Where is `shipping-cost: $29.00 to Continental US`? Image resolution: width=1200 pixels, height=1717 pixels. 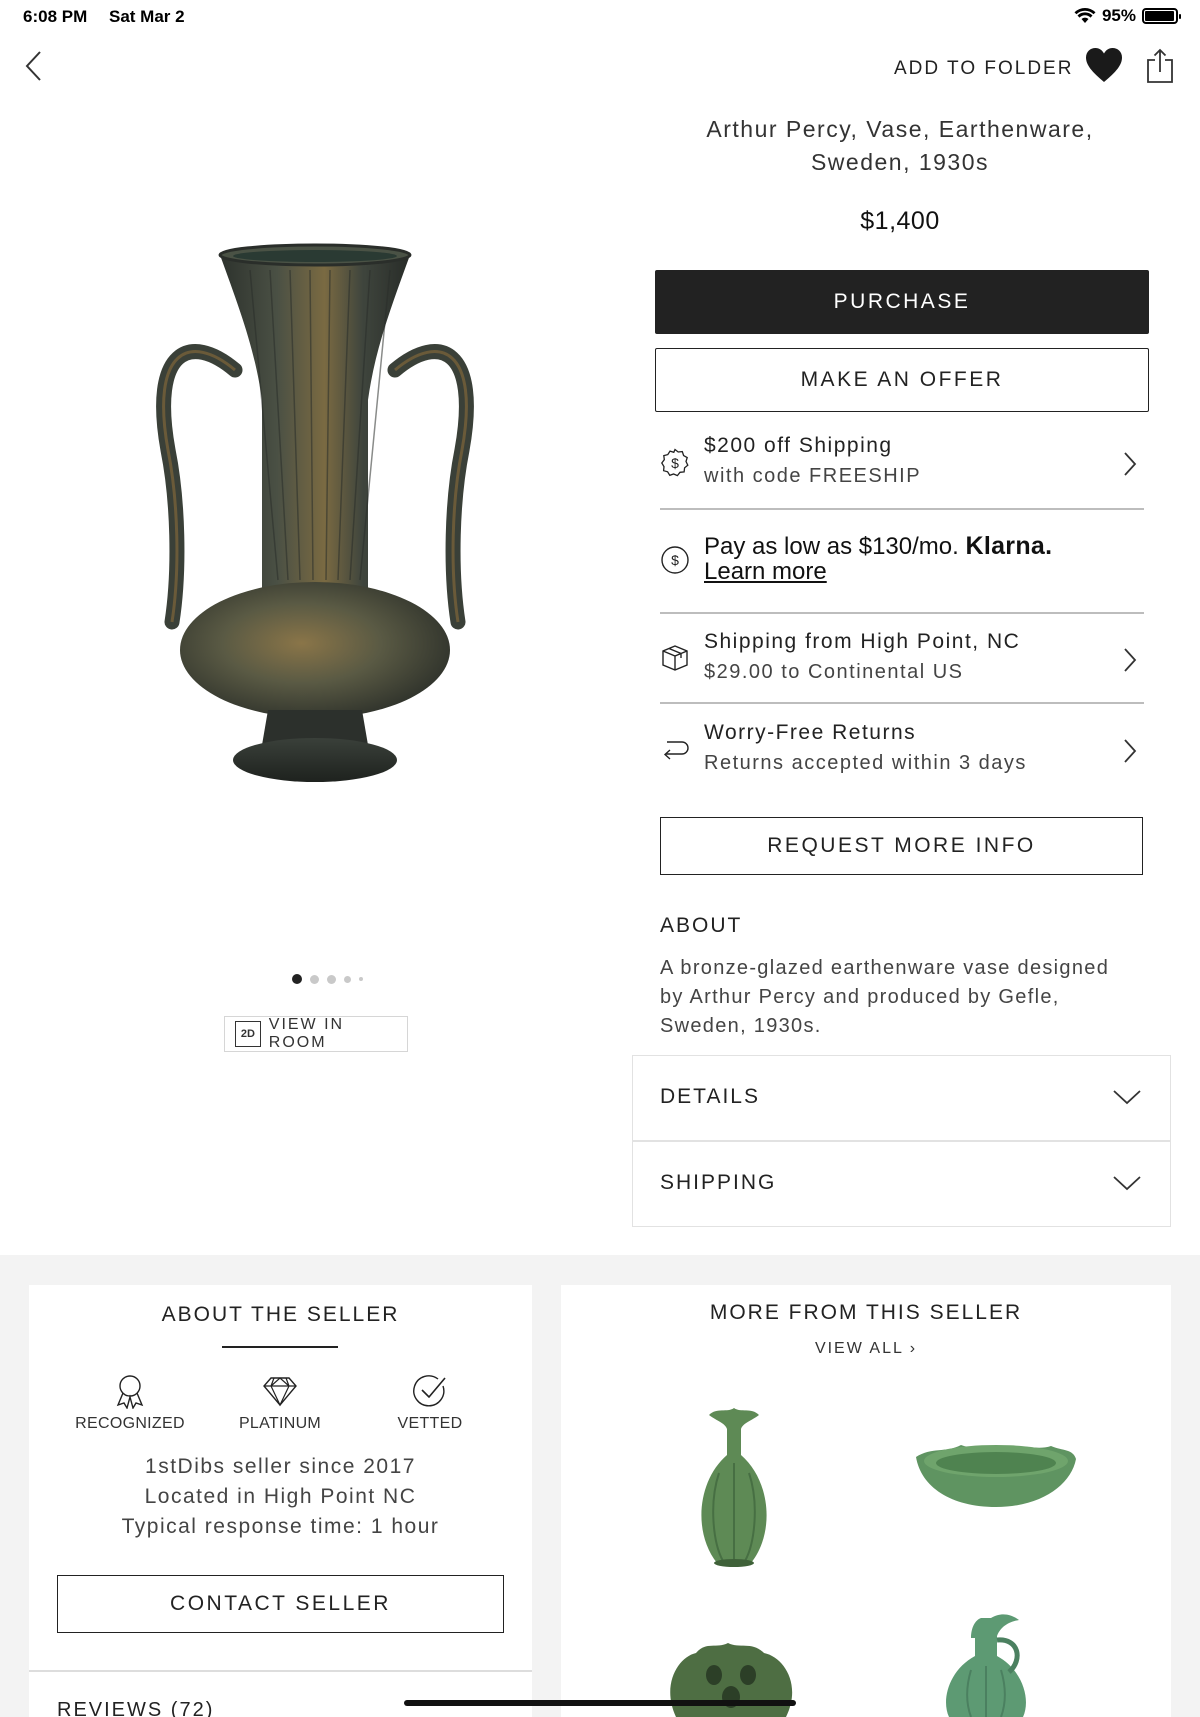
shipping-cost: $29.00 to Continental US is located at coordinates (834, 672).